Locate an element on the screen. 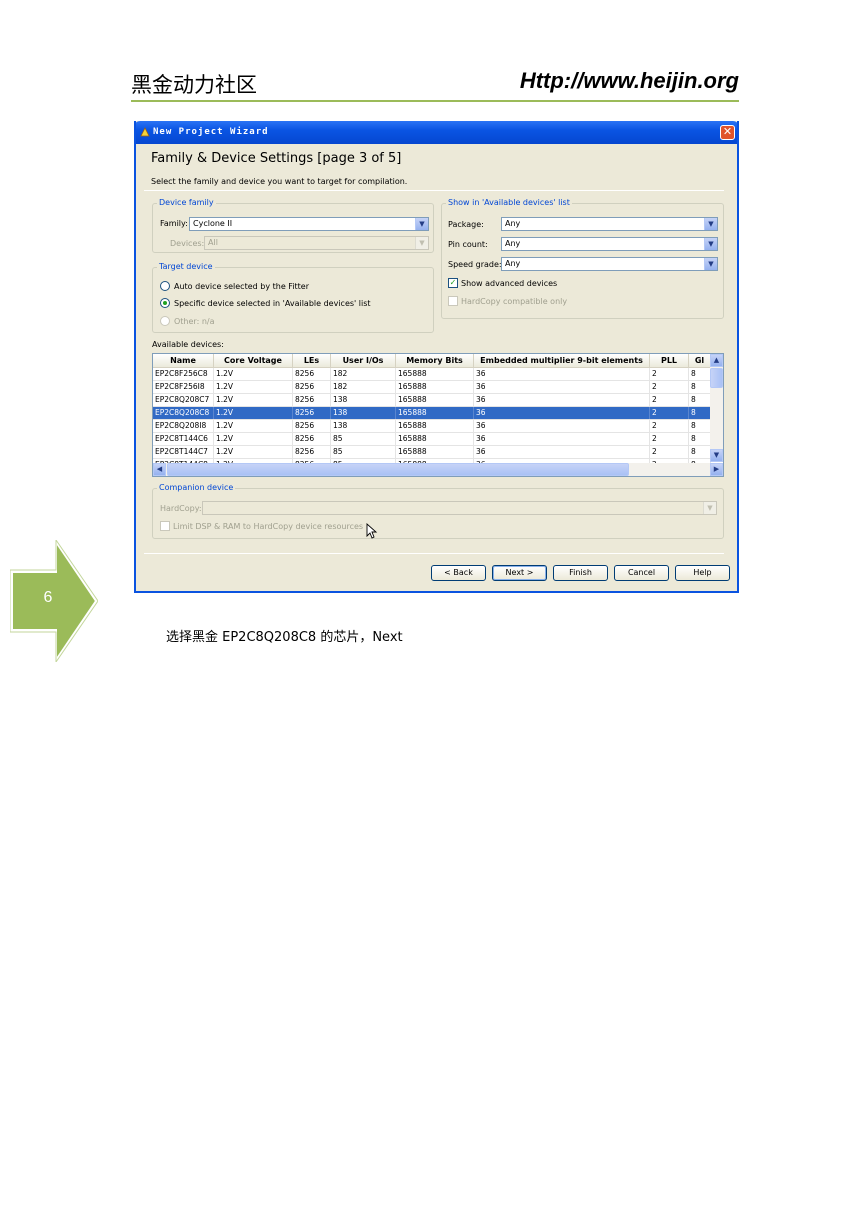  table-cell: EP2C8T144C7 is located at coordinates (183, 452).